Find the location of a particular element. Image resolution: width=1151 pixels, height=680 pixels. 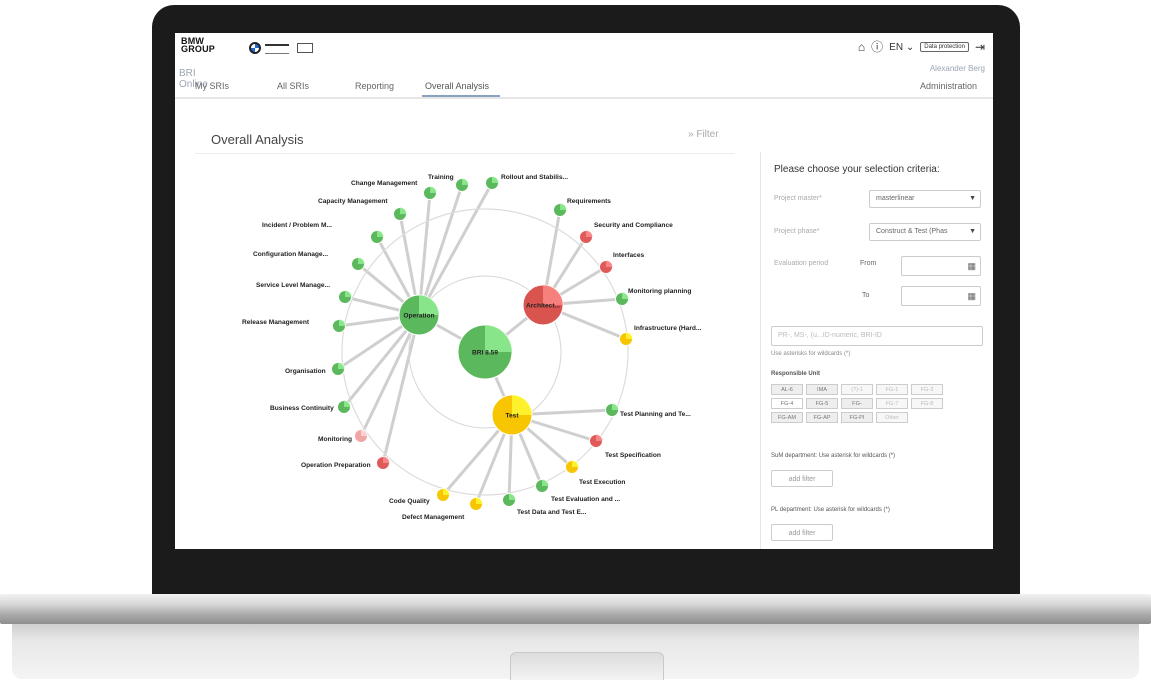

unit-chip: FG-3 is located at coordinates (927, 389).